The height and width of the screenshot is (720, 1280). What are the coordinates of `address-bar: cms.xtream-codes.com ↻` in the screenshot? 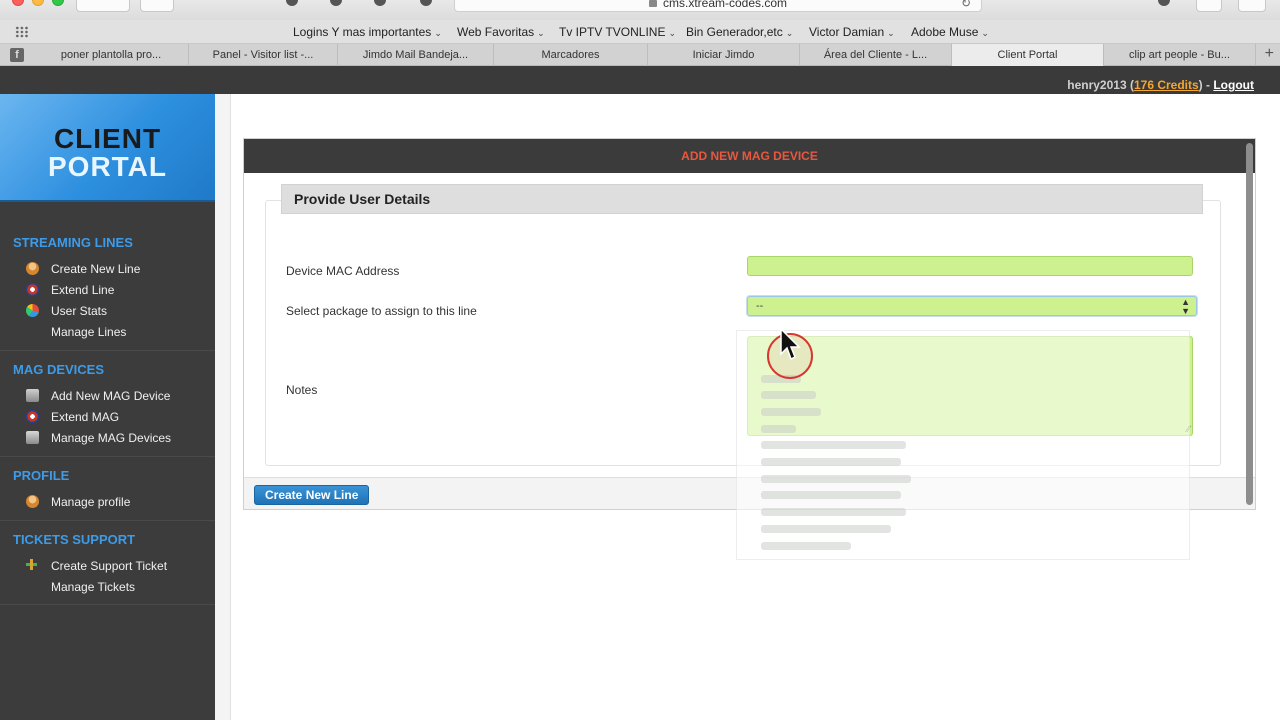 It's located at (718, 6).